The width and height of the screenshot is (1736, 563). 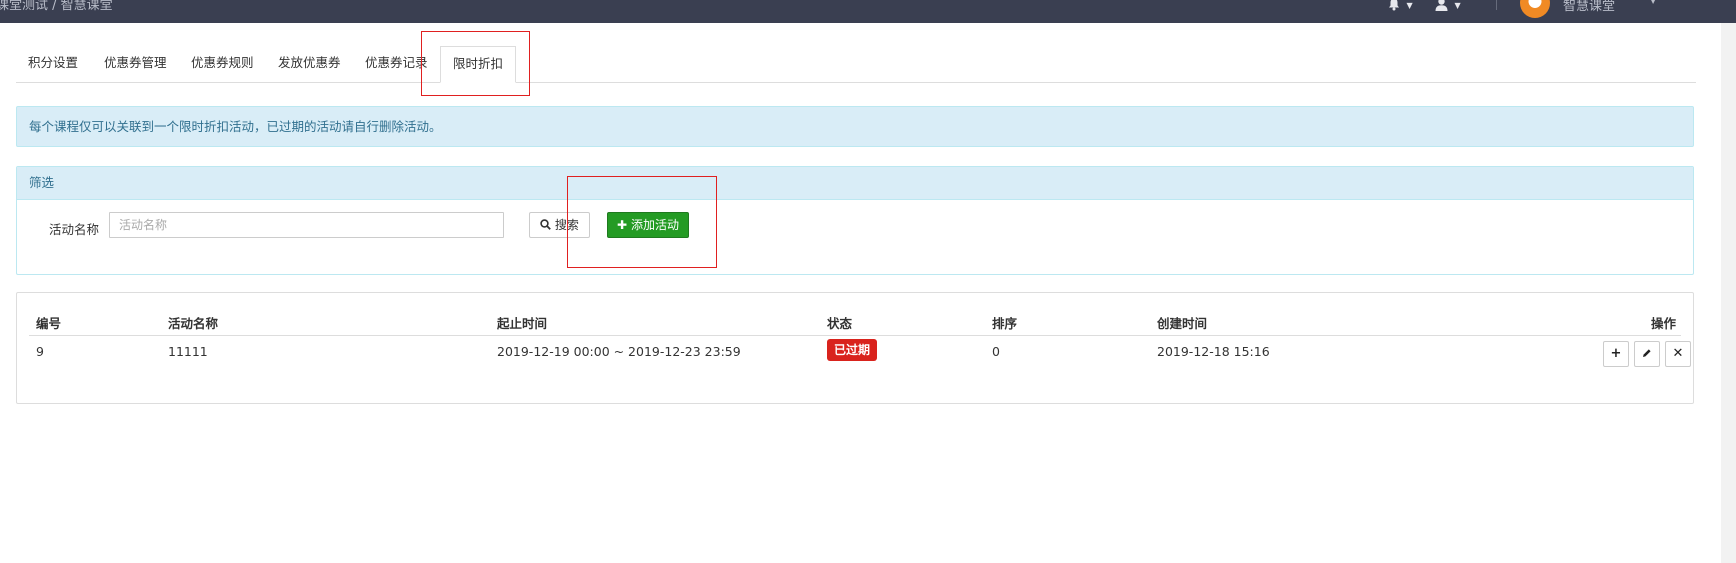 What do you see at coordinates (547, 225) in the screenshot?
I see `search-icon` at bounding box center [547, 225].